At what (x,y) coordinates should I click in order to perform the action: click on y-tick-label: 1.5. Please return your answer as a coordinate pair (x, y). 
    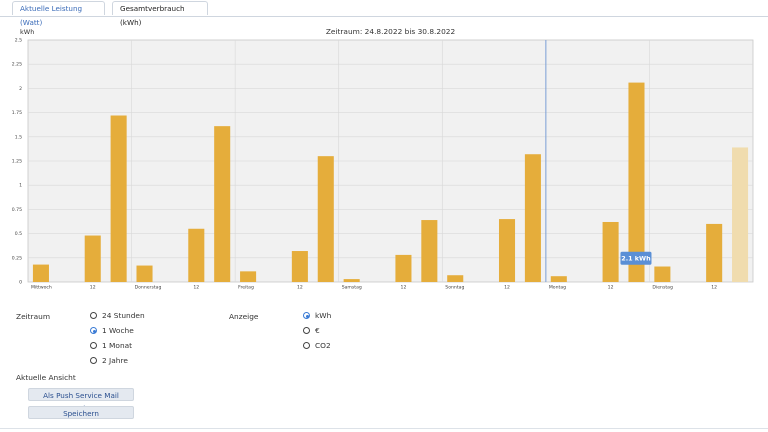
    Looking at the image, I should click on (18, 137).